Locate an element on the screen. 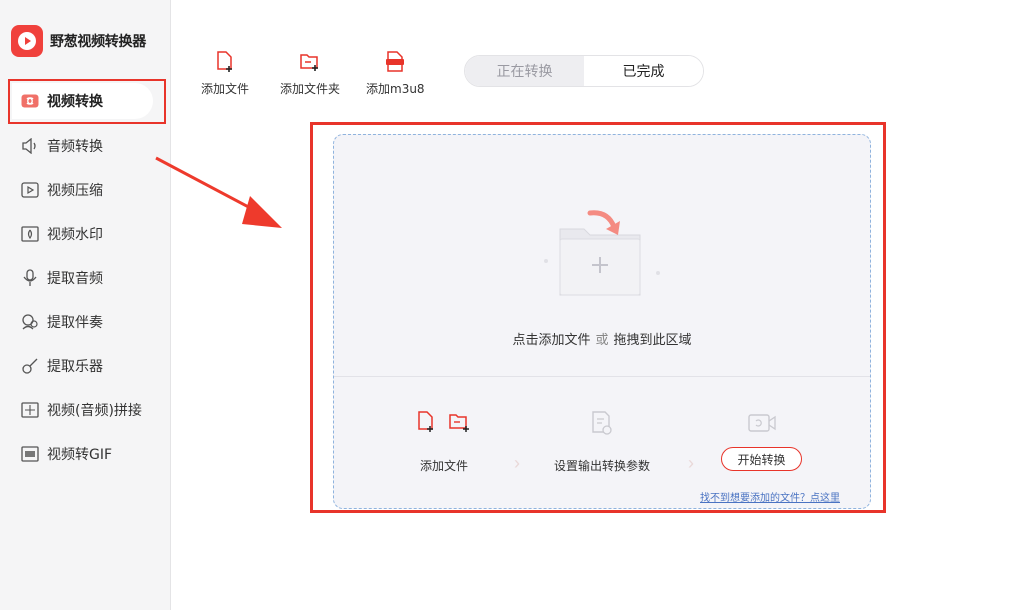 The height and width of the screenshot is (610, 1025). add-file-button: 添加文件 is located at coordinates (225, 73).